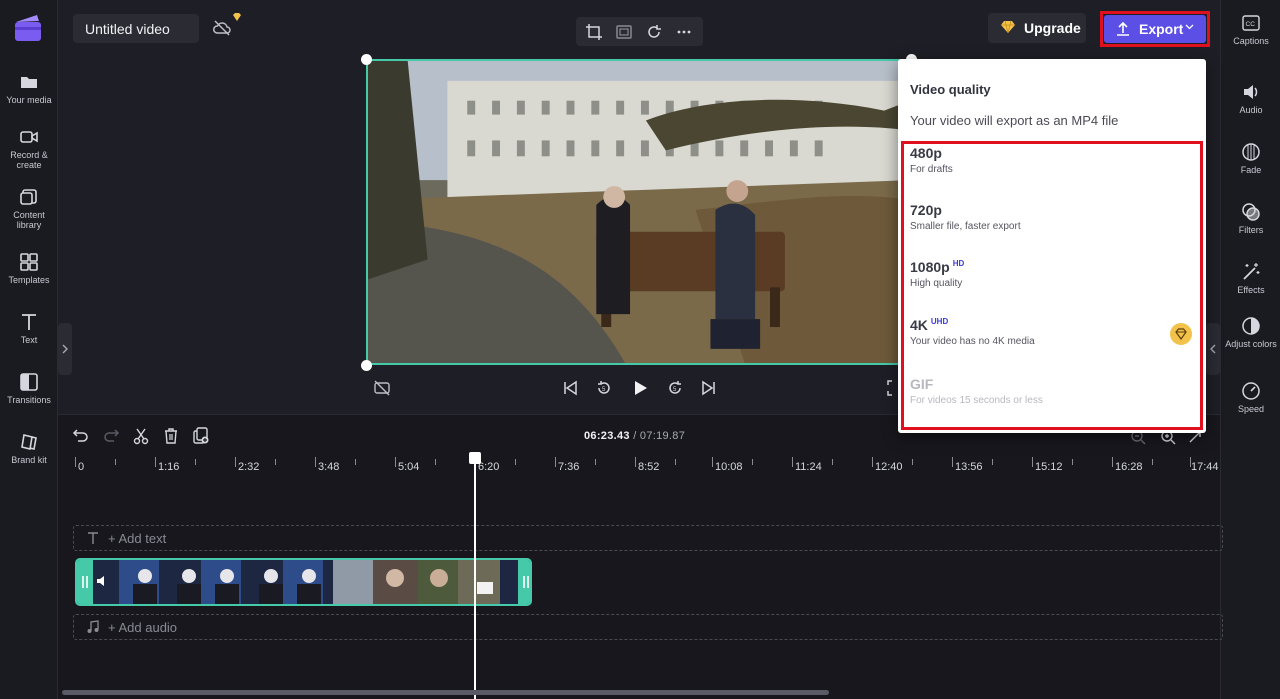 The height and width of the screenshot is (699, 1280). Describe the element at coordinates (648, 627) in the screenshot. I see `add-audio-track: + Add audio` at that location.